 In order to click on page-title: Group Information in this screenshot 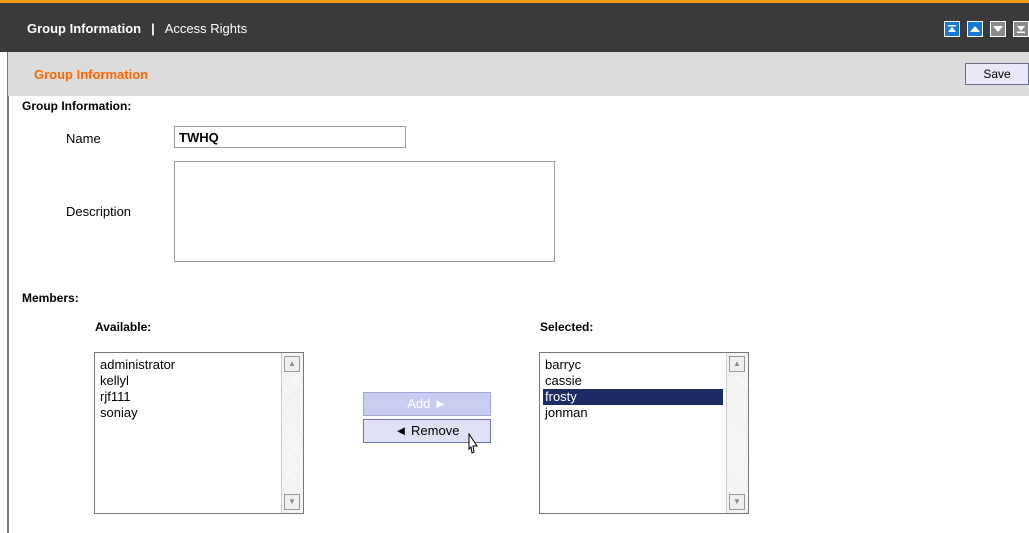, I will do `click(91, 74)`.